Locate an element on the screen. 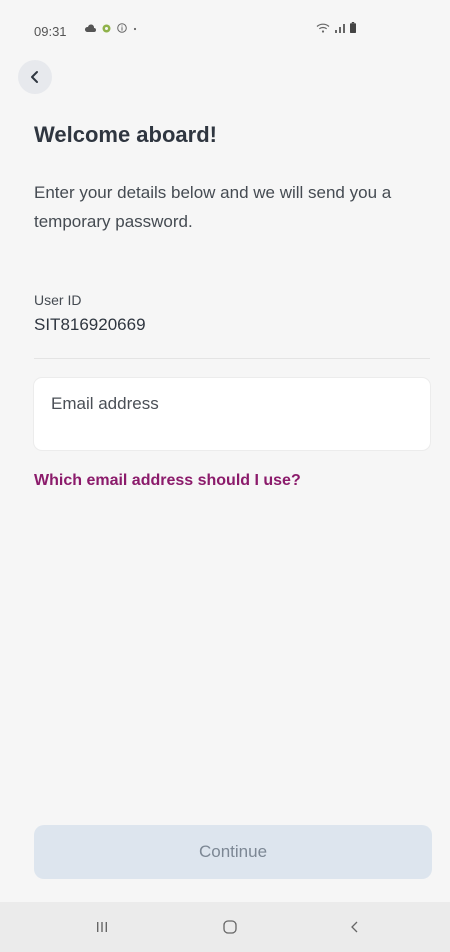 Image resolution: width=450 pixels, height=952 pixels. cloud-icon is located at coordinates (90, 28).